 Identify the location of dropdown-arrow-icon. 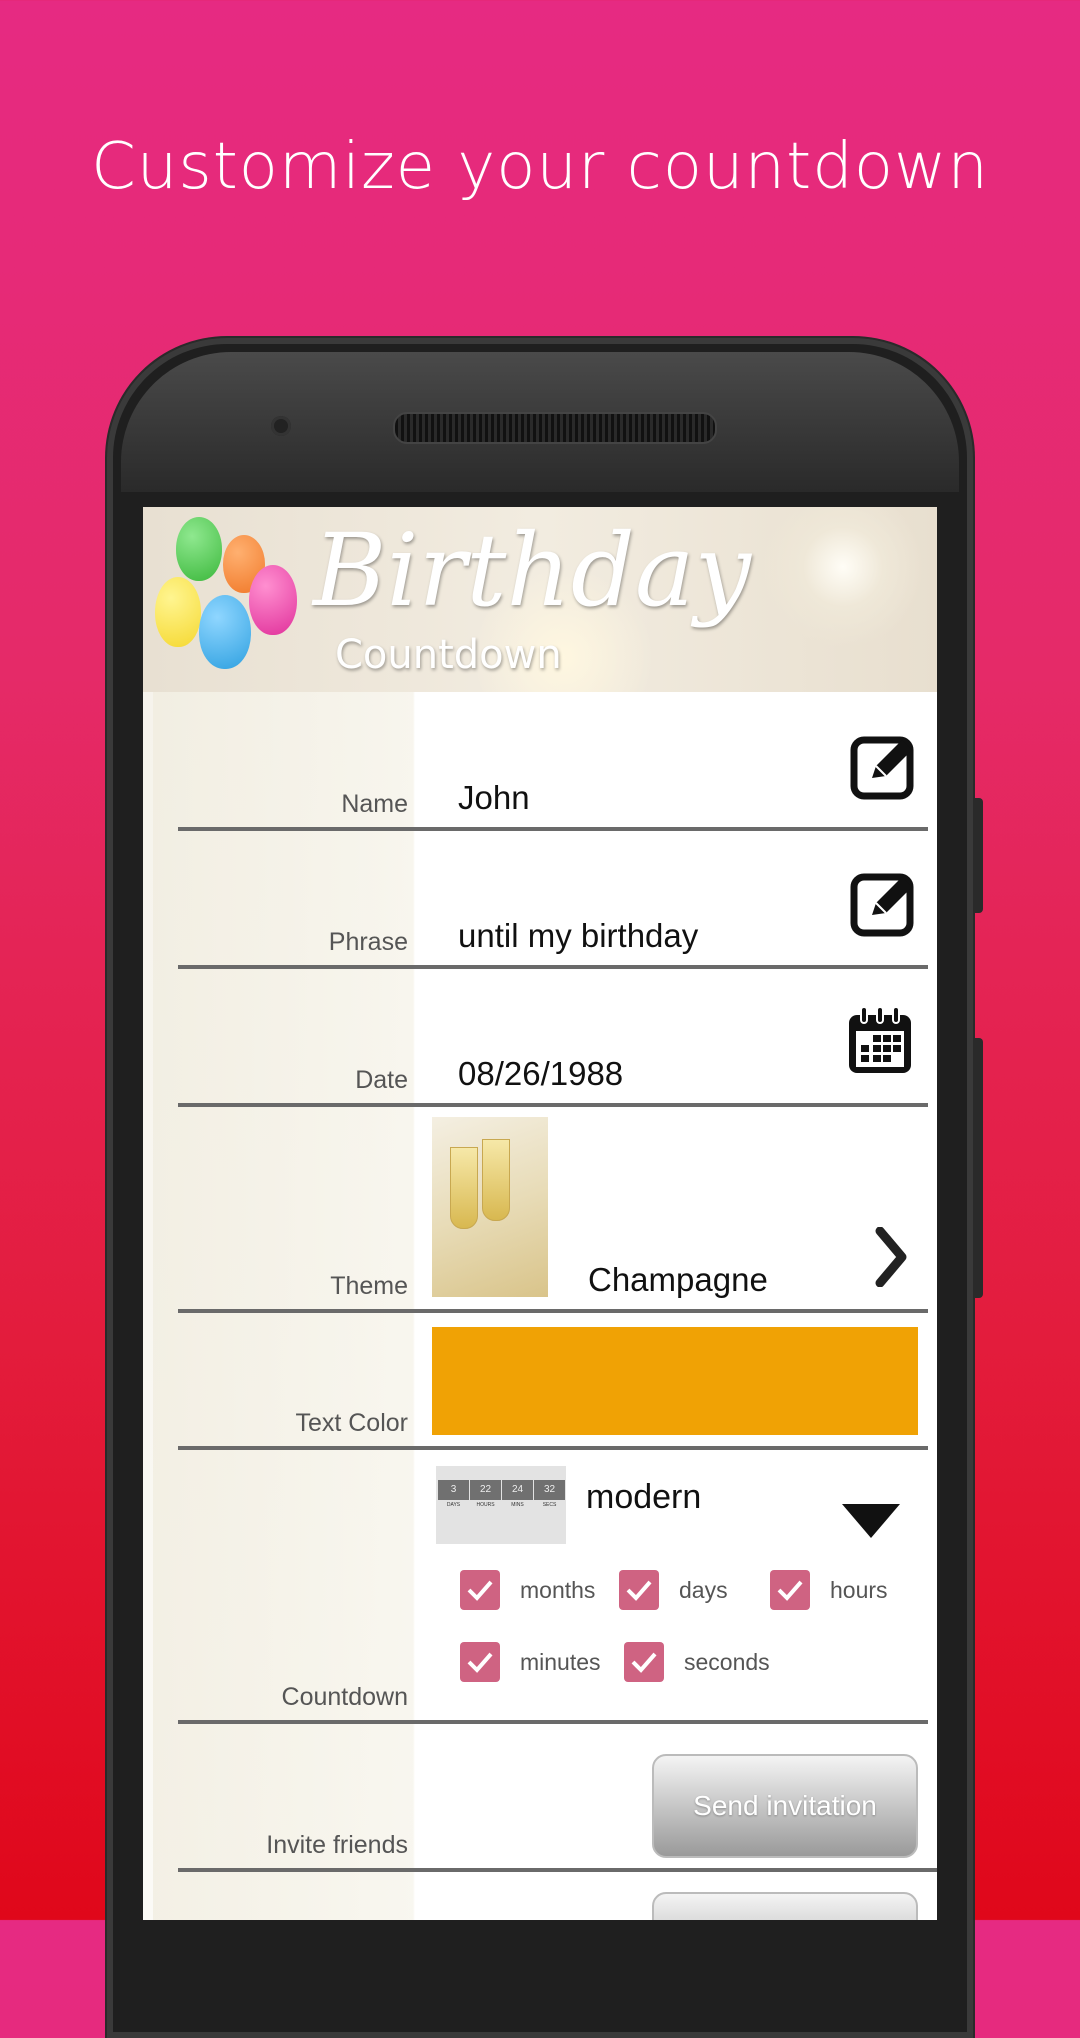
(871, 1521).